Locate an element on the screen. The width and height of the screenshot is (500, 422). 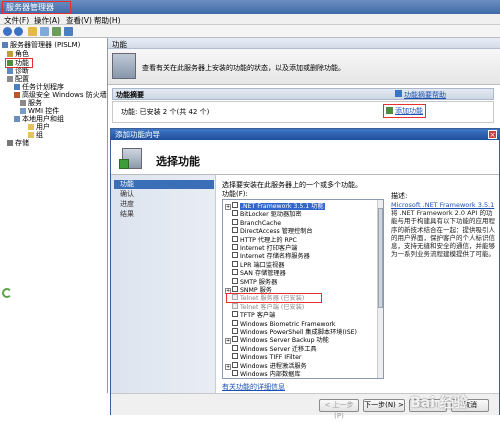
feature-item: Windows Server 迁移工具 is located at coordinates (271, 348).